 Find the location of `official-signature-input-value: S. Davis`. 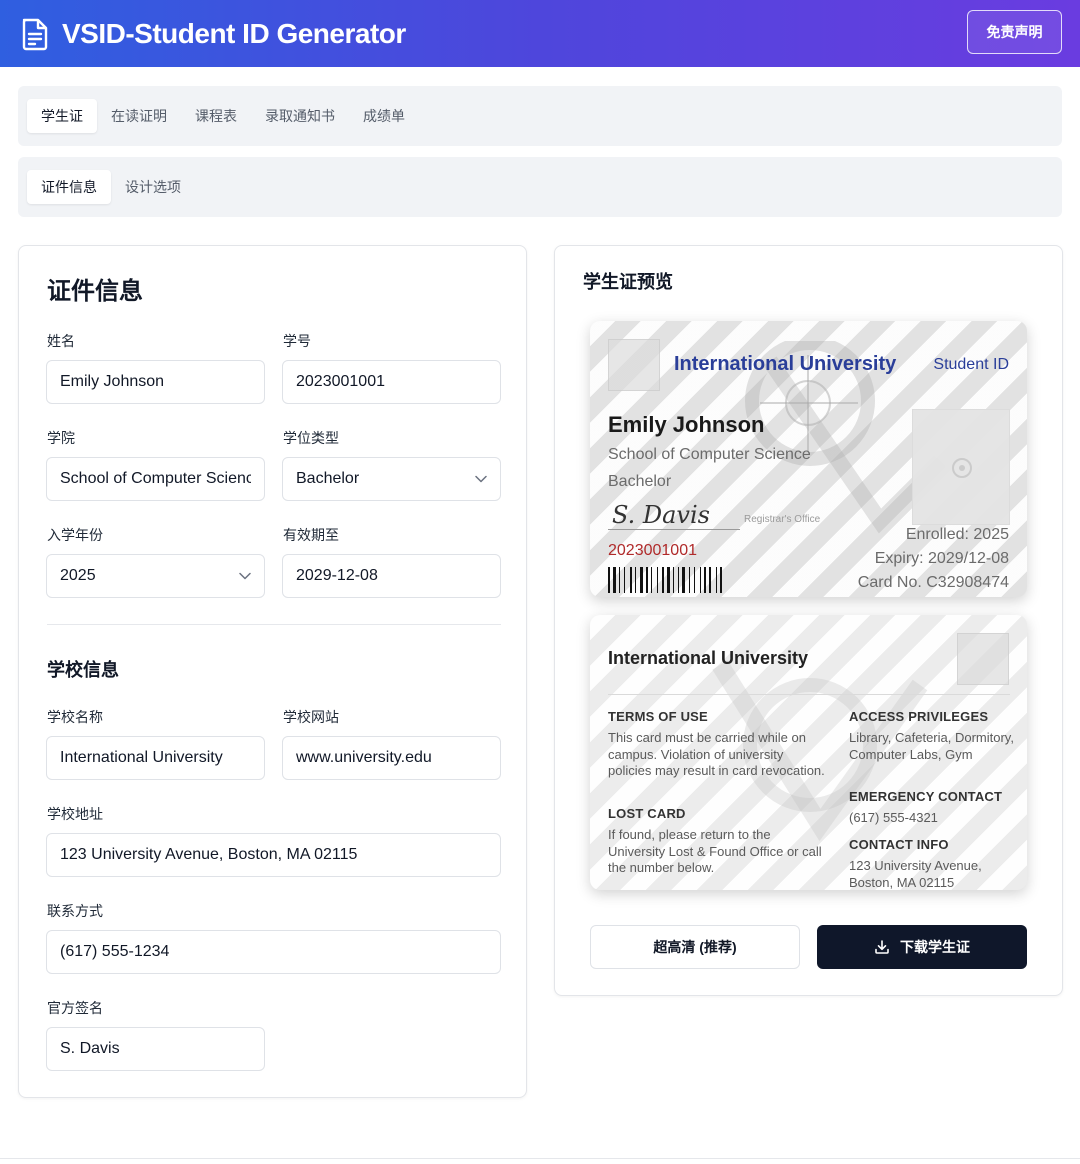

official-signature-input-value: S. Davis is located at coordinates (90, 1048).